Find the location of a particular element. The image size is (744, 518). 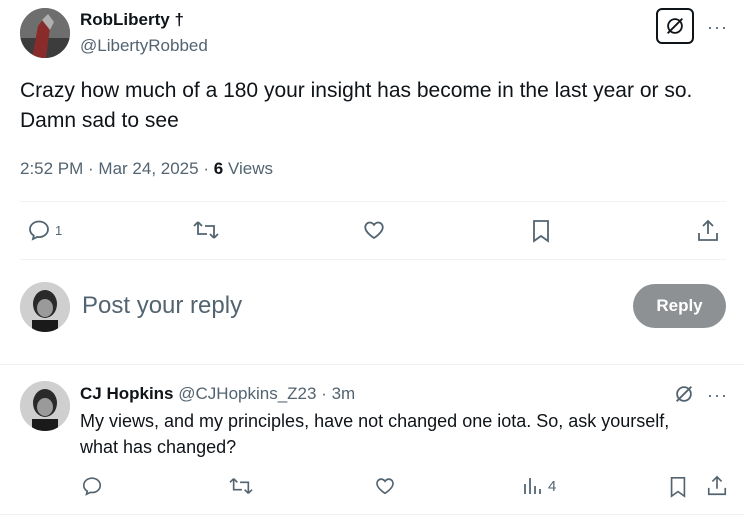

reply-share-action is located at coordinates (717, 486).